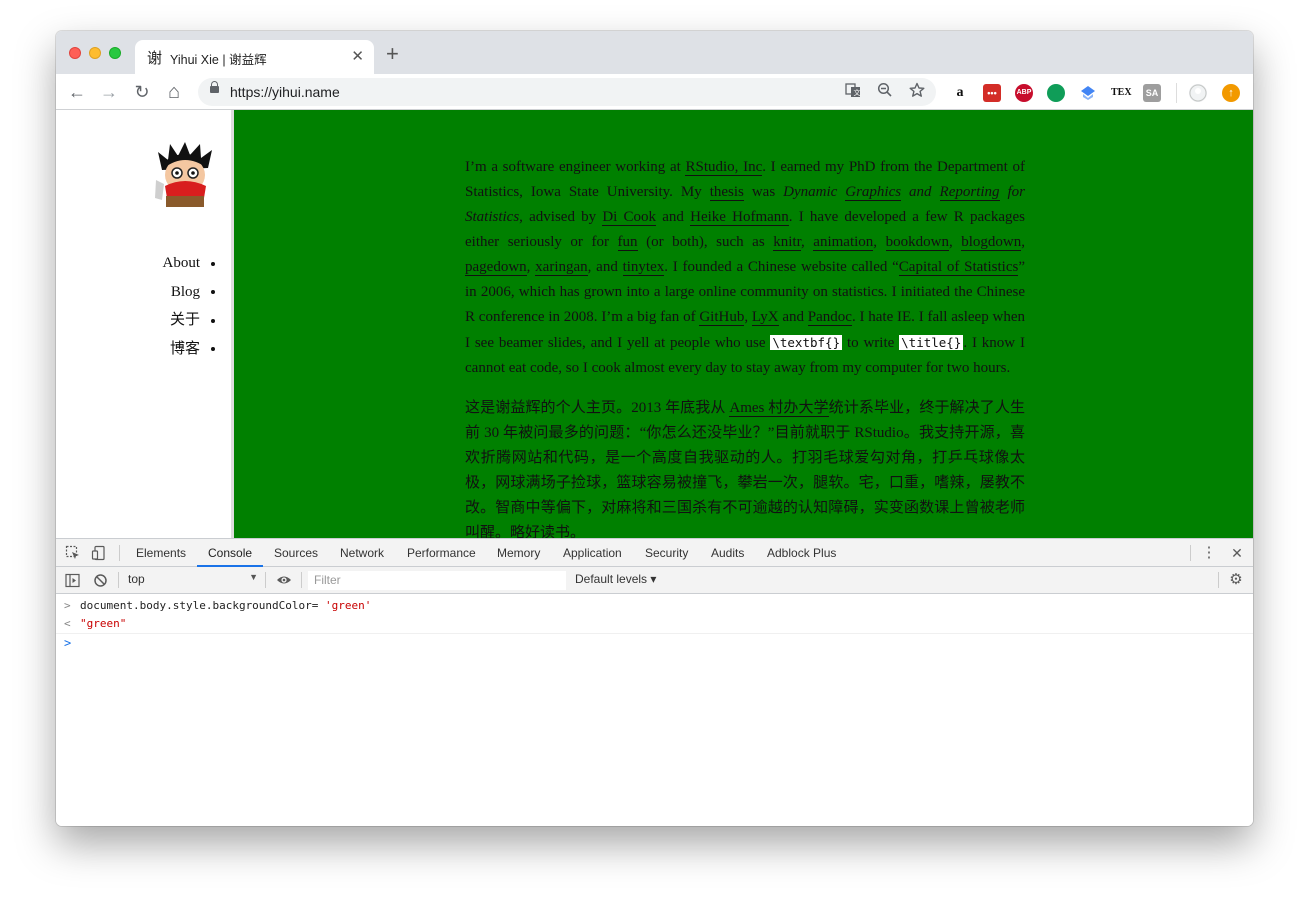 This screenshot has width=1309, height=906. What do you see at coordinates (1088, 93) in the screenshot?
I see `extension-blue-icon` at bounding box center [1088, 93].